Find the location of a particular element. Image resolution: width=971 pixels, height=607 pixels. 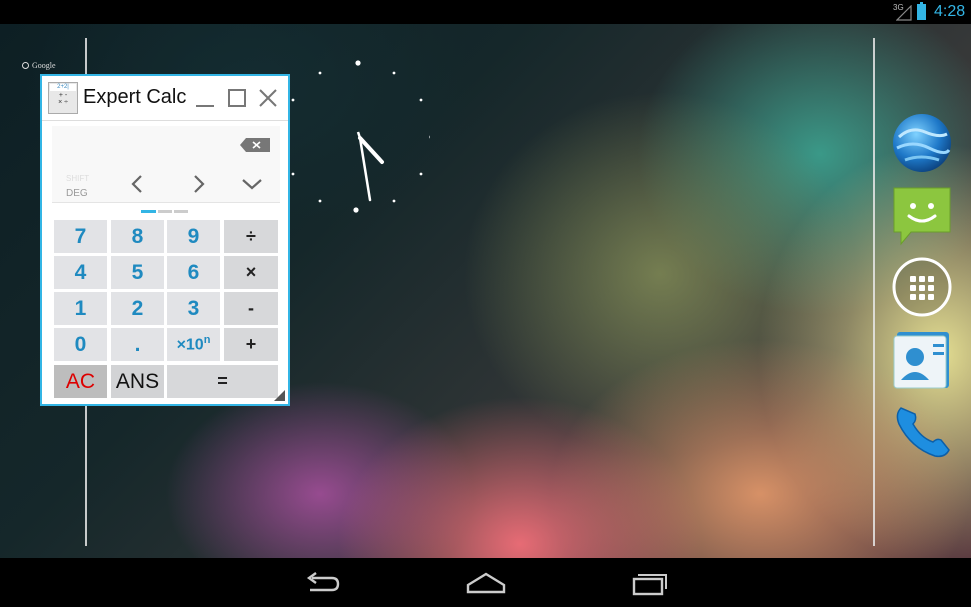

minimize-icon is located at coordinates (205, 98).